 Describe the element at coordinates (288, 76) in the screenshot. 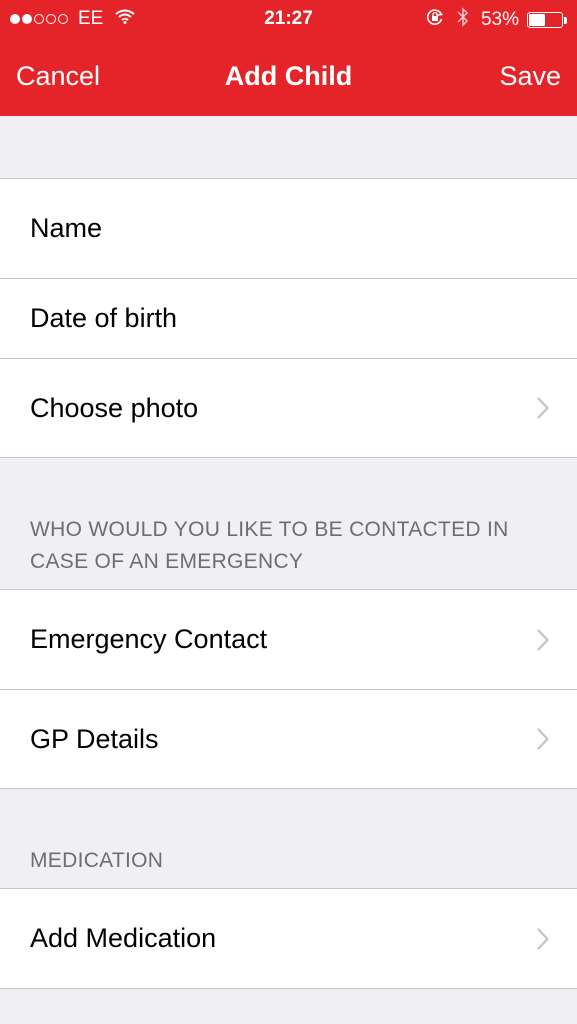

I see `page-title: Add Child` at that location.